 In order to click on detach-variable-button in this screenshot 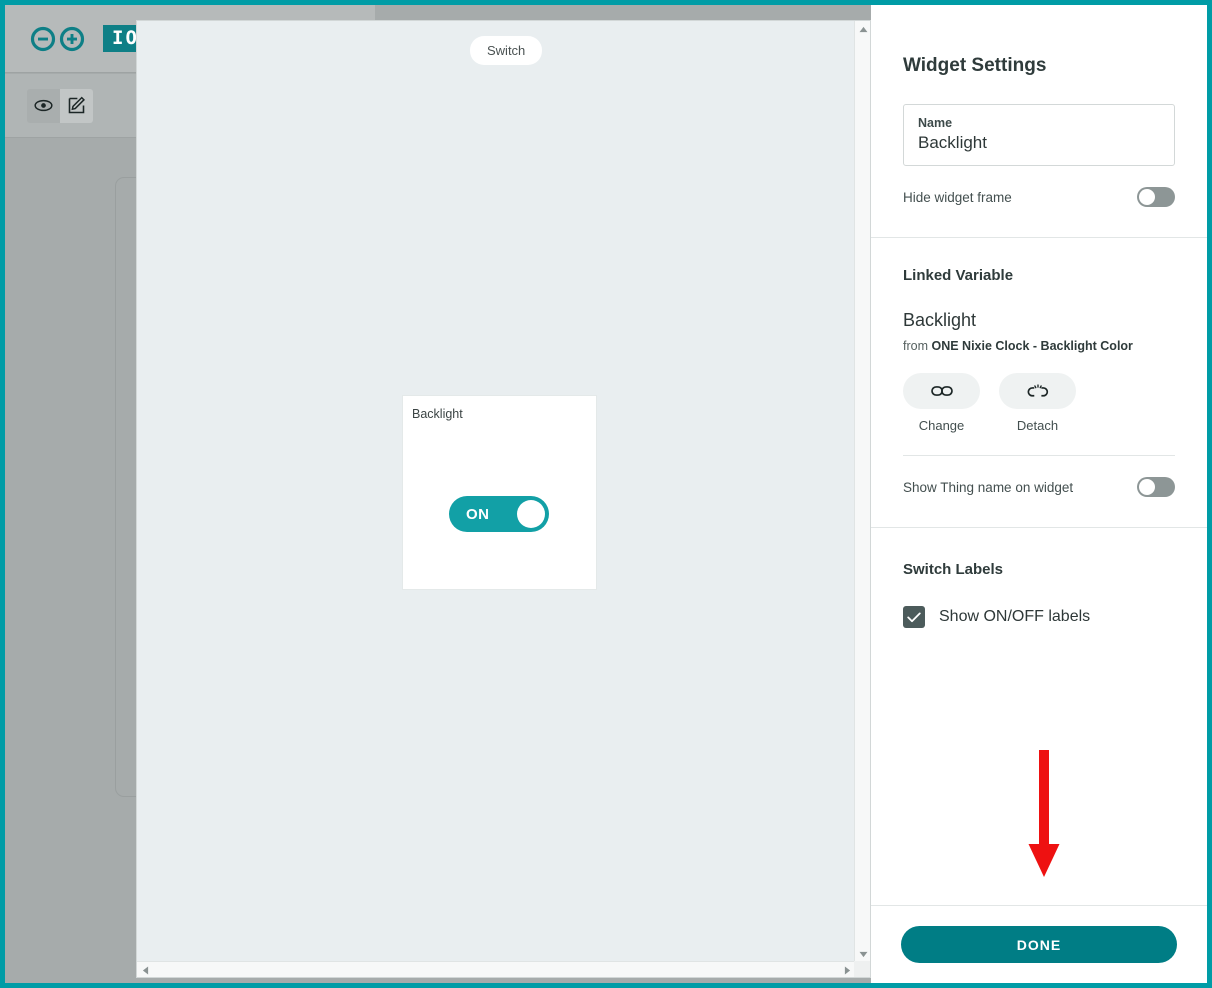, I will do `click(1037, 391)`.